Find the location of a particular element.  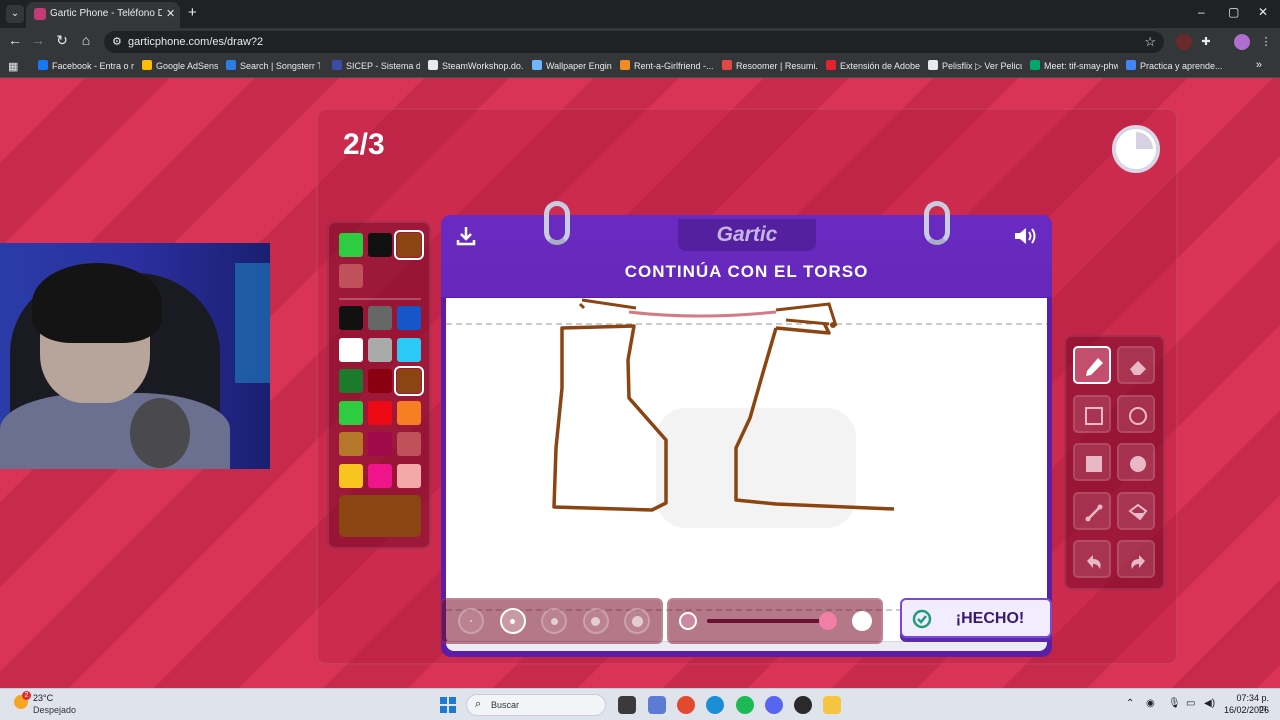

reload-icon: ↻ is located at coordinates (62, 40).